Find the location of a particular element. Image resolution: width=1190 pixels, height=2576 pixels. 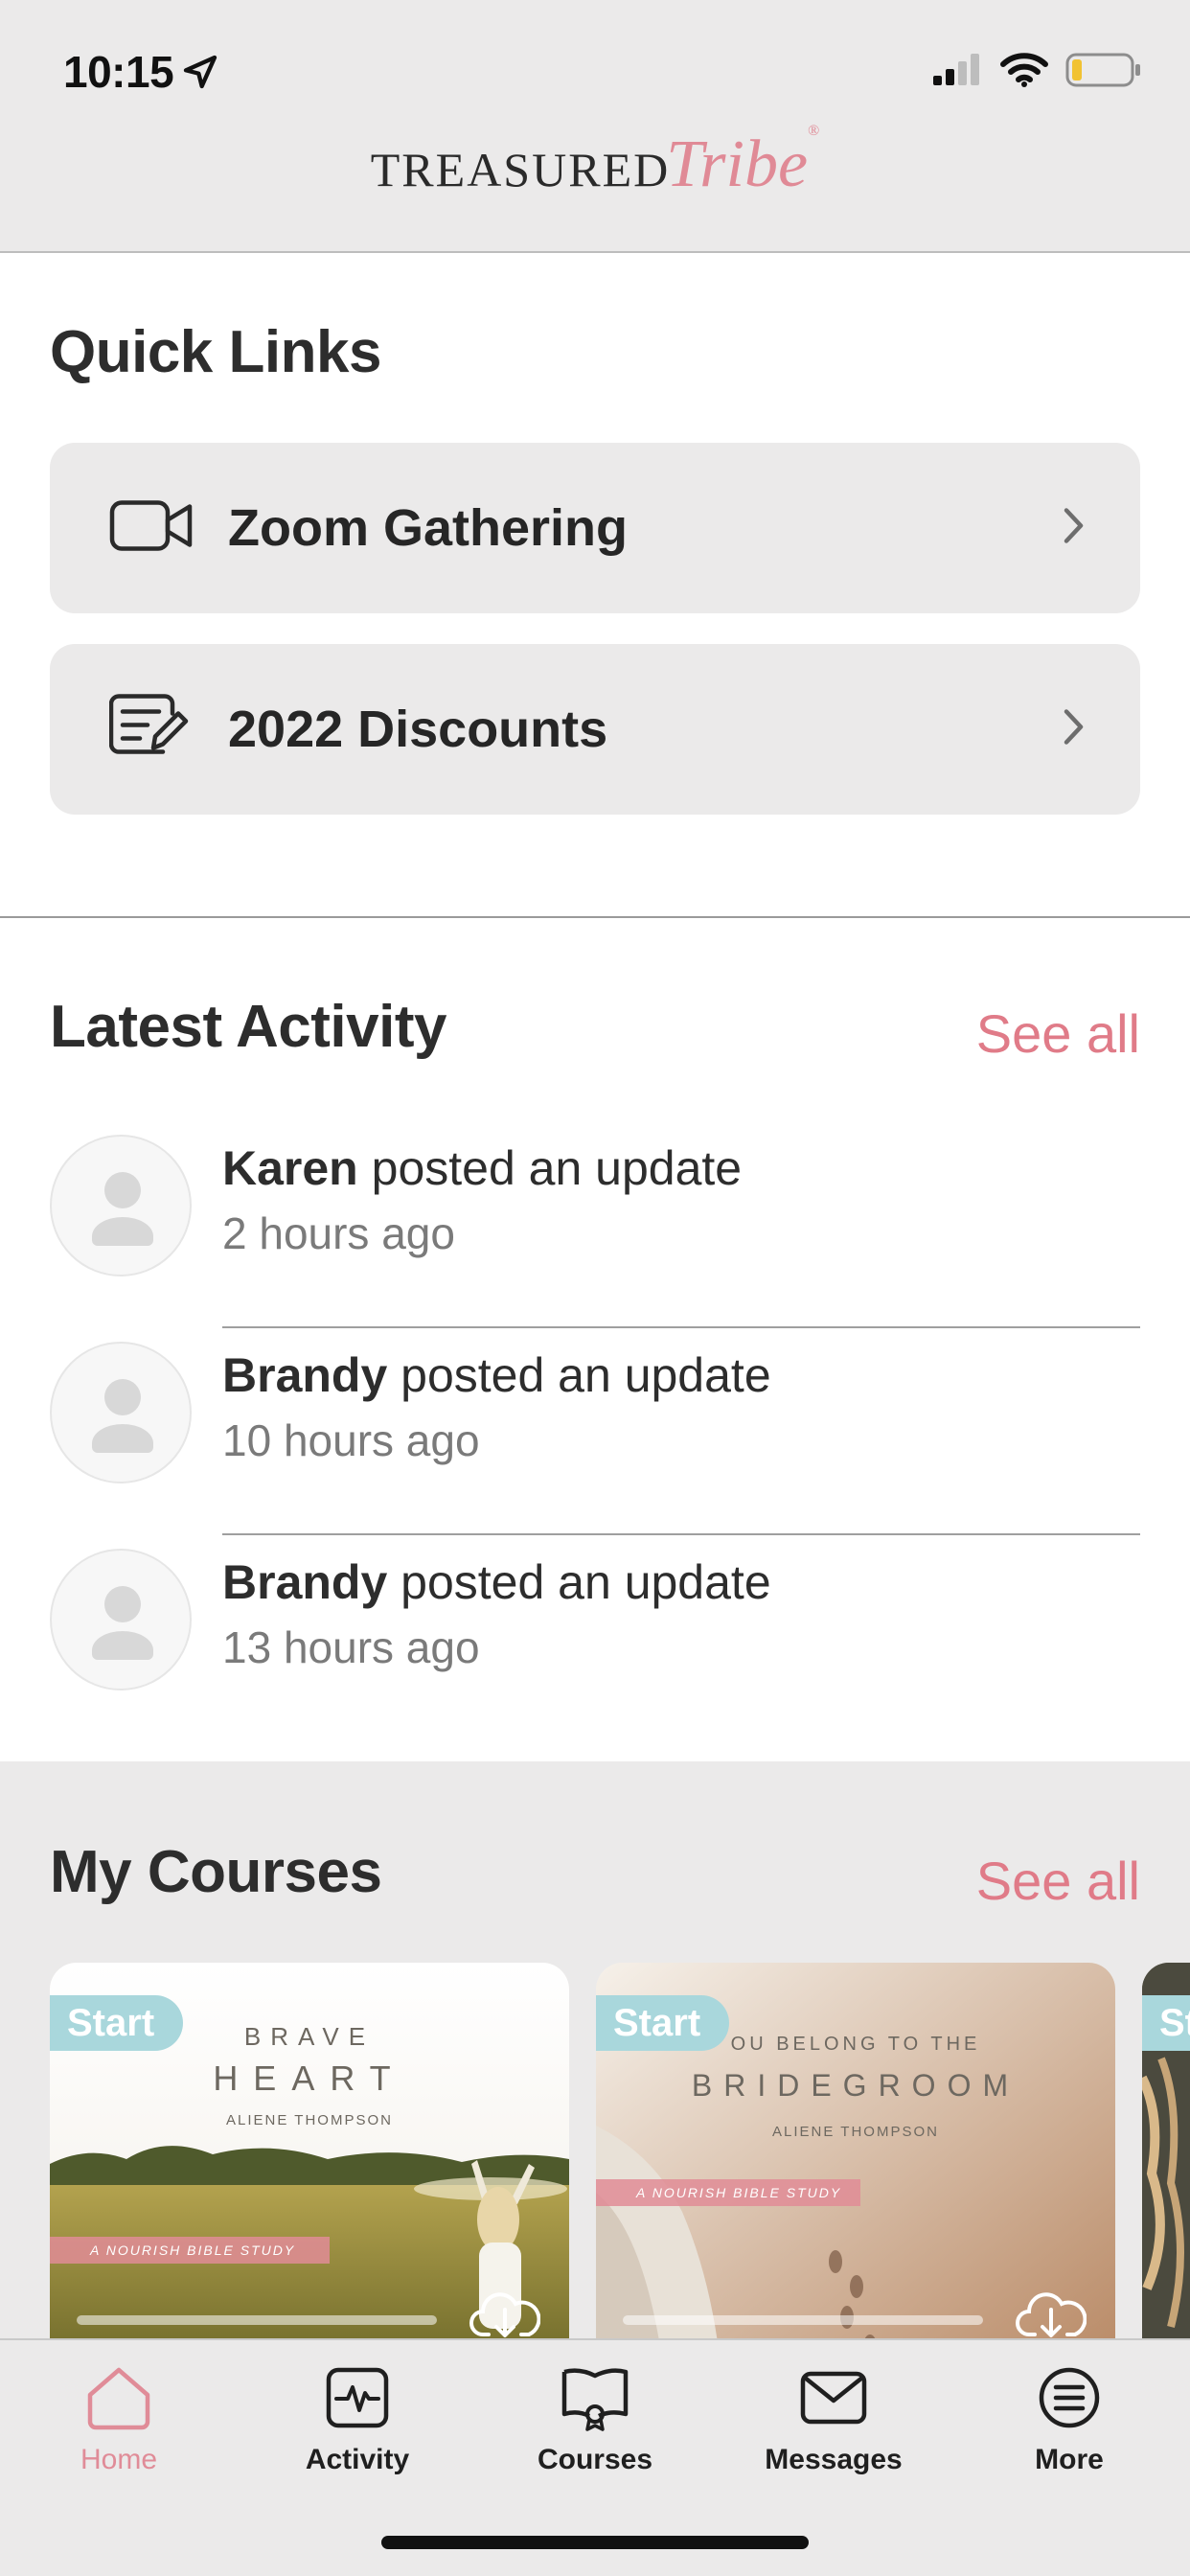

quick-link-2022-discounts: 2022 Discounts is located at coordinates (595, 729).